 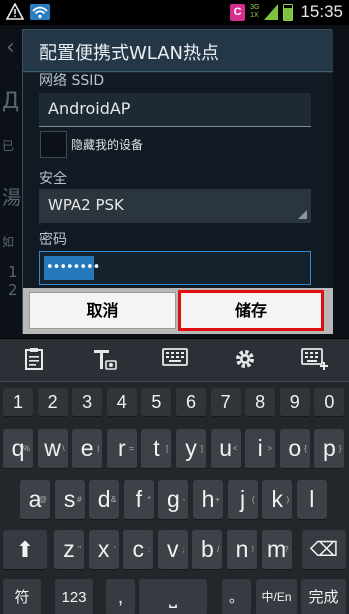 What do you see at coordinates (149, 549) in the screenshot?
I see `key-c-hint: :` at bounding box center [149, 549].